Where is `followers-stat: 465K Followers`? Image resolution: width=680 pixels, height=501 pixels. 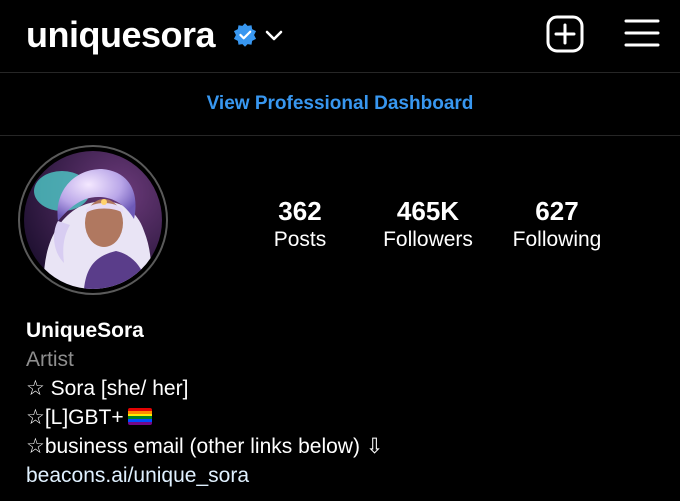
followers-stat: 465K Followers is located at coordinates (428, 225).